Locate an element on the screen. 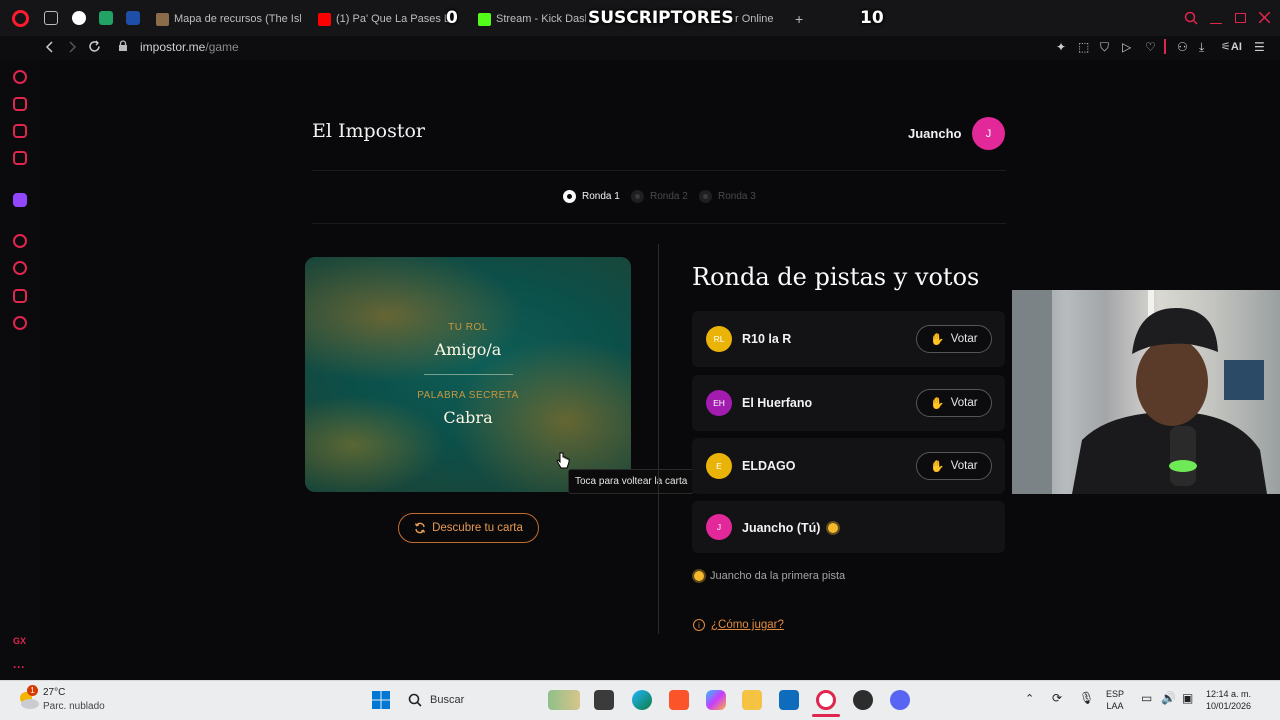  maximize-icon is located at coordinates (1240, 18).